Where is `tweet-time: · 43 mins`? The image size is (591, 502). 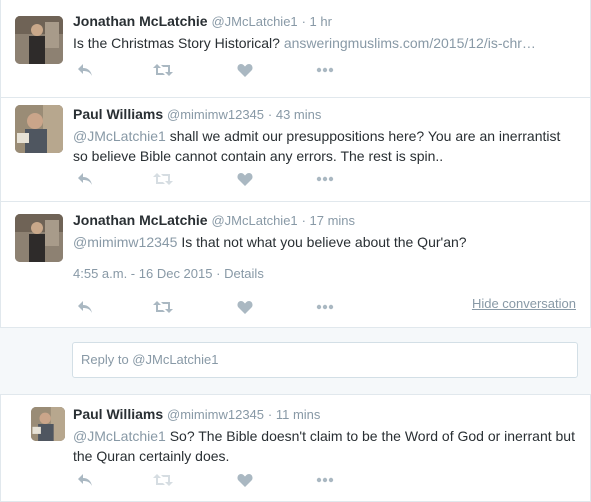
tweet-time: · 43 mins is located at coordinates (294, 114).